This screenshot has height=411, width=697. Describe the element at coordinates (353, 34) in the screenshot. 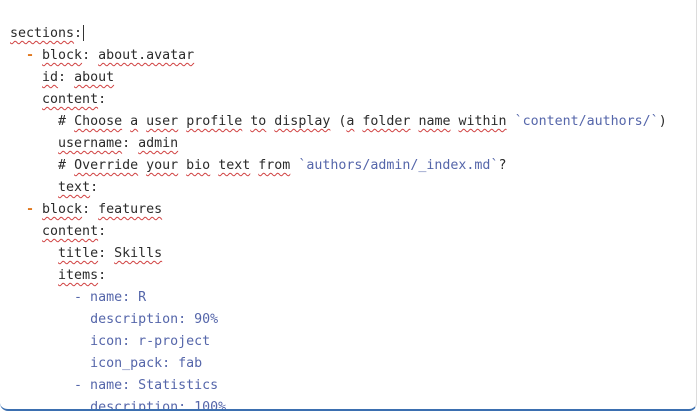

I see `code-line: sections:` at that location.